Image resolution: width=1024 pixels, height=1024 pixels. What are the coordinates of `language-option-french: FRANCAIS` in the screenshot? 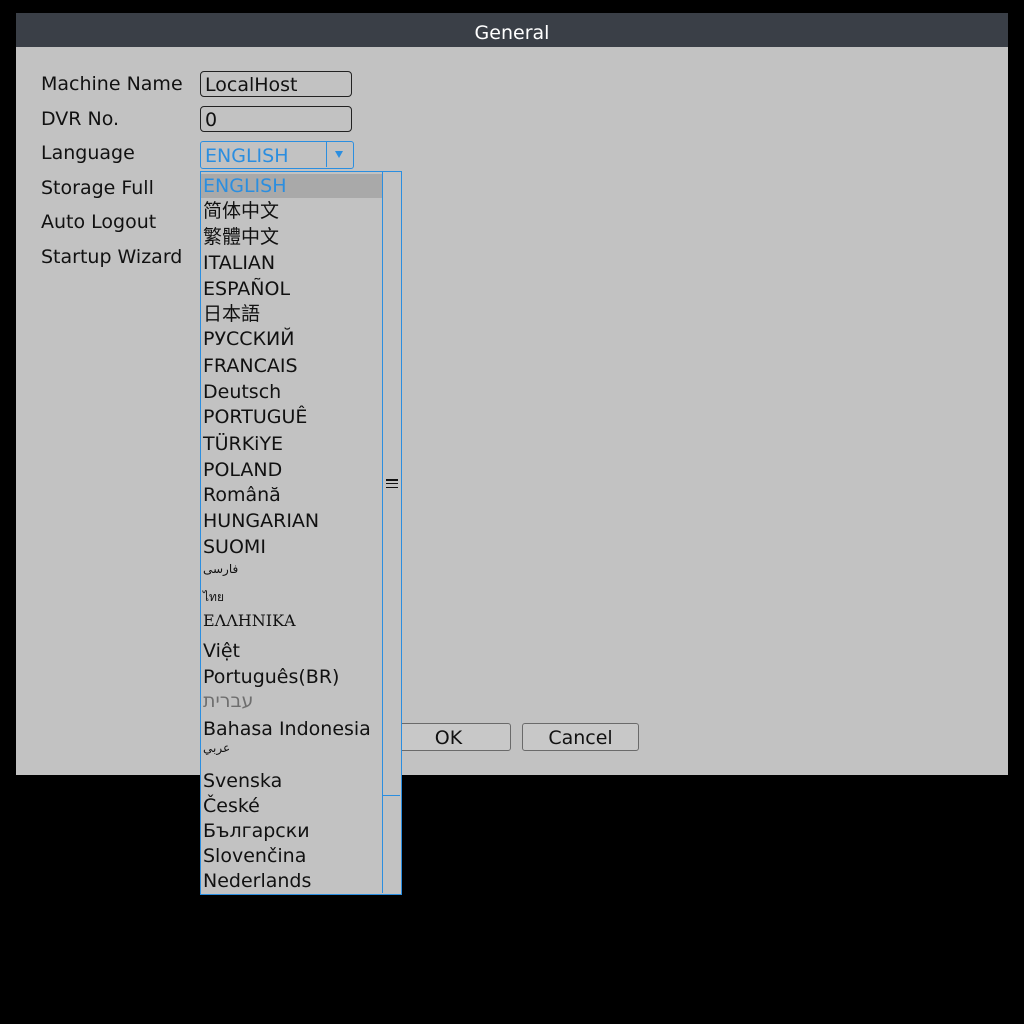 It's located at (292, 366).